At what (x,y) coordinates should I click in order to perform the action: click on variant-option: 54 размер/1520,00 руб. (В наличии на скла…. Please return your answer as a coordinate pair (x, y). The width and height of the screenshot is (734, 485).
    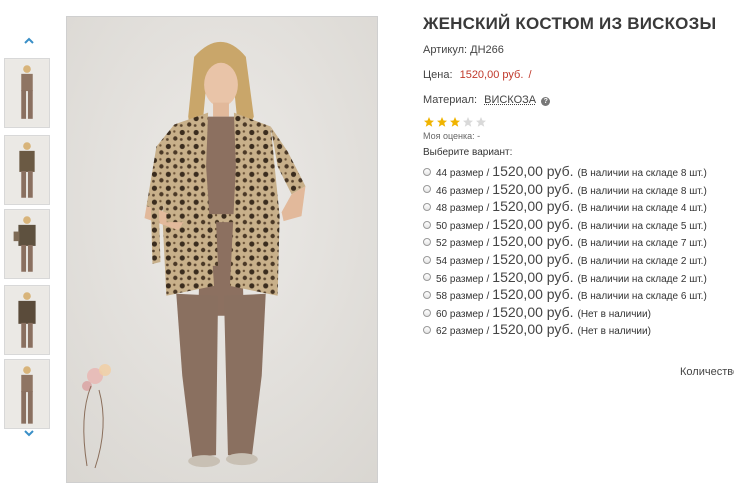
    Looking at the image, I should click on (578, 260).